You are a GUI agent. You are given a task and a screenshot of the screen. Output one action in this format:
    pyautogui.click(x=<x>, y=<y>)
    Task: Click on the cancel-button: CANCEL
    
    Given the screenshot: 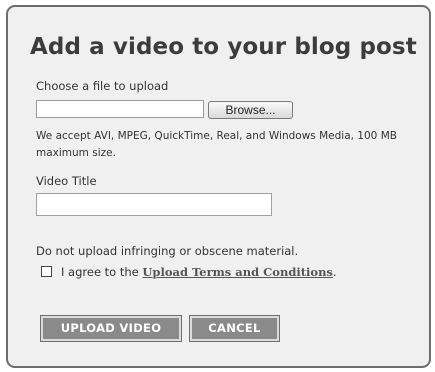 What is the action you would take?
    pyautogui.click(x=234, y=328)
    